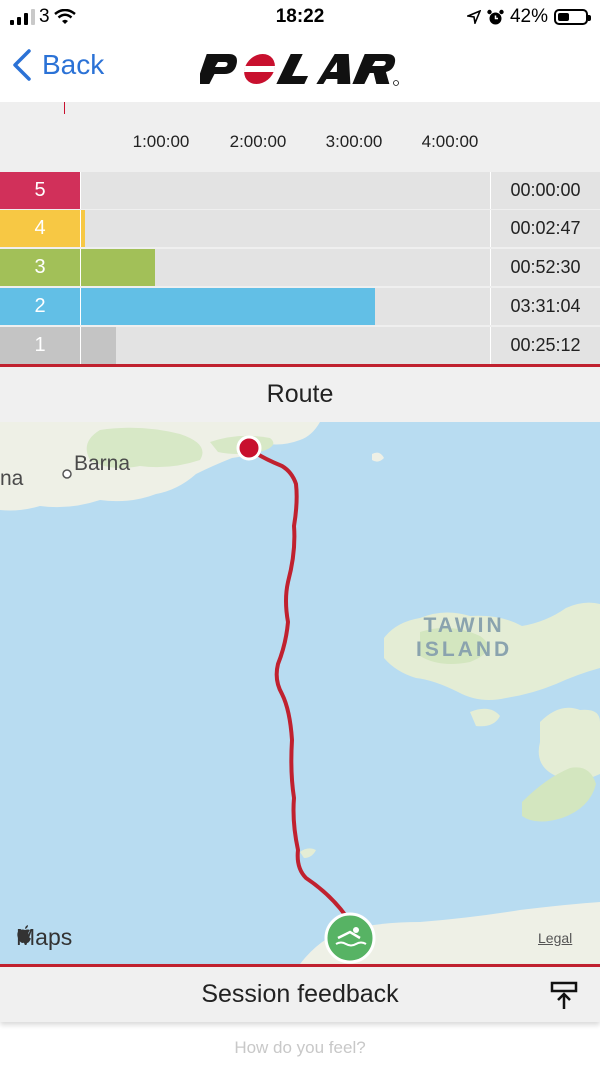  I want to click on zone-number: 4, so click(40, 228).